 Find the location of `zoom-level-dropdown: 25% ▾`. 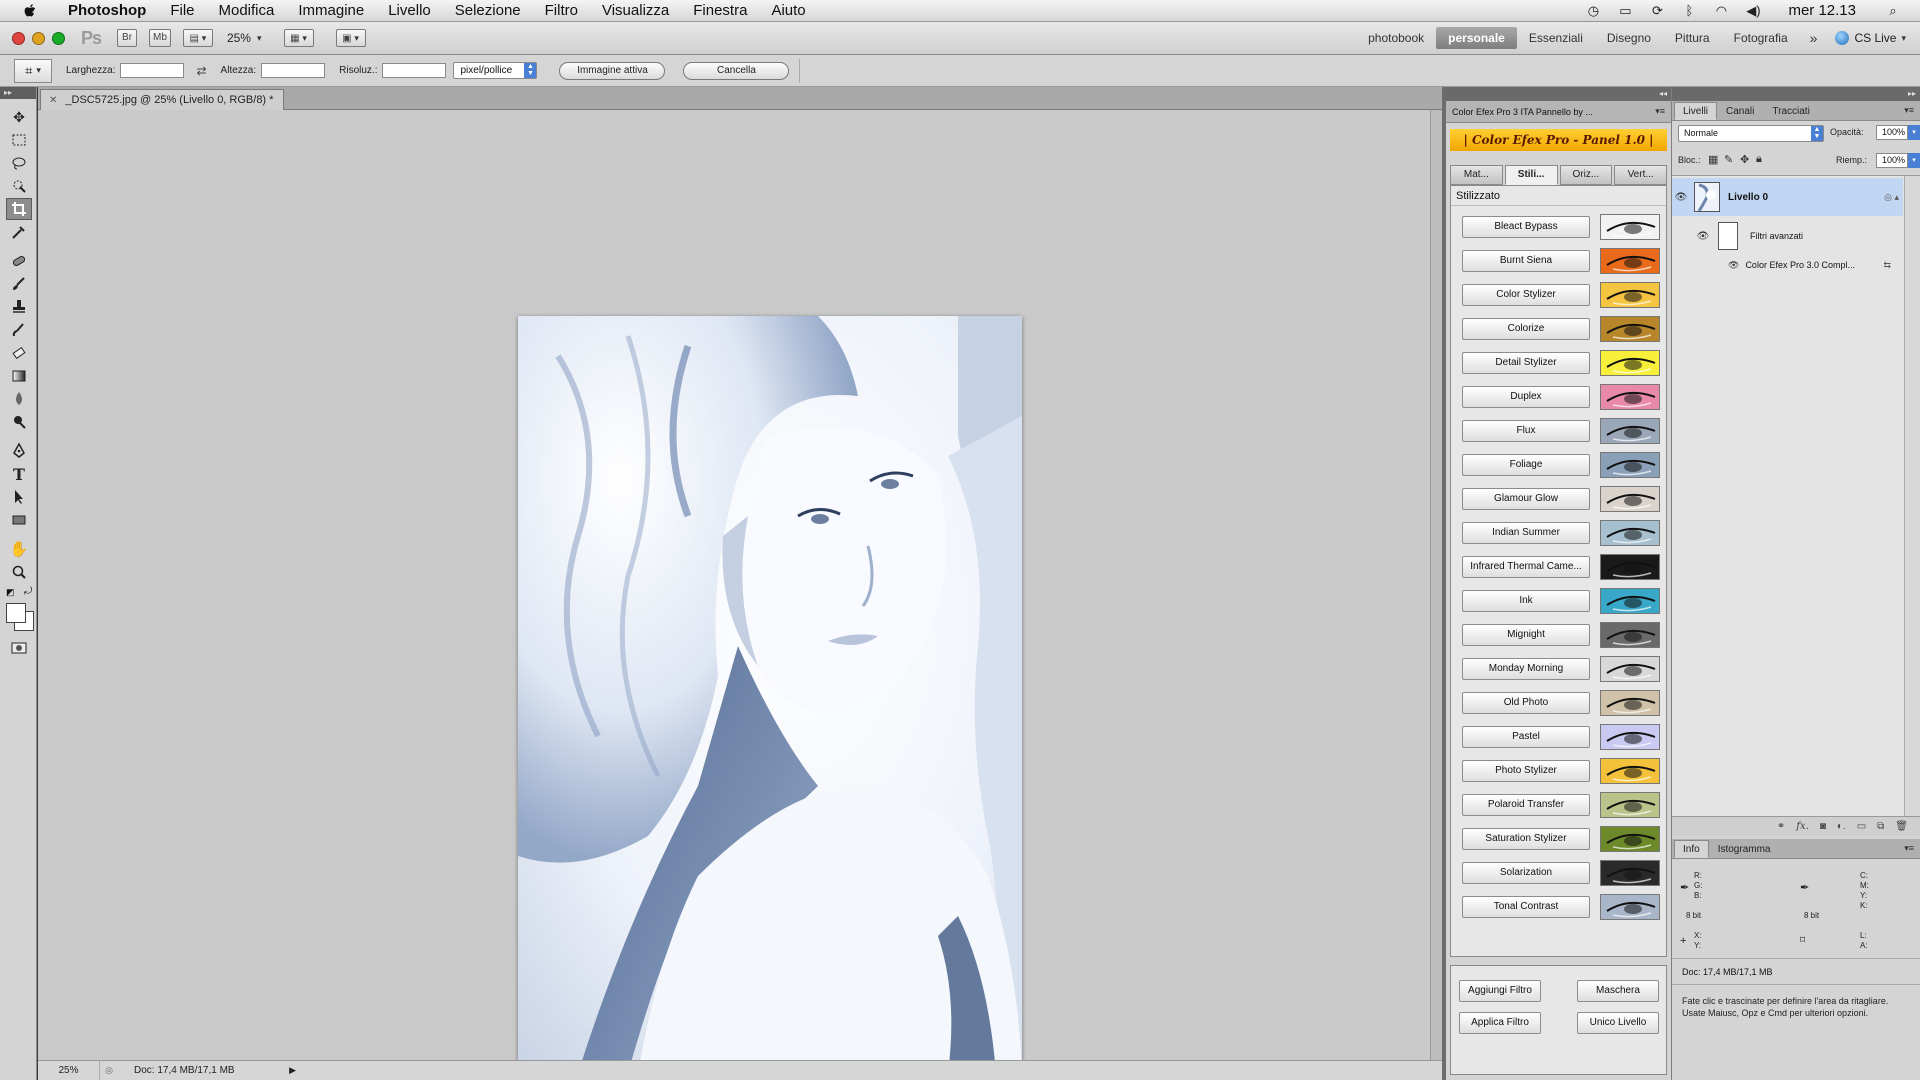

zoom-level-dropdown: 25% ▾ is located at coordinates (244, 38).